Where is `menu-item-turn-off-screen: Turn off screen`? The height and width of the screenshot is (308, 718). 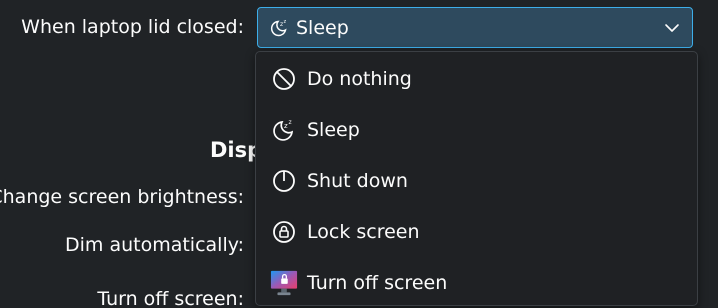 menu-item-turn-off-screen: Turn off screen is located at coordinates (476, 282).